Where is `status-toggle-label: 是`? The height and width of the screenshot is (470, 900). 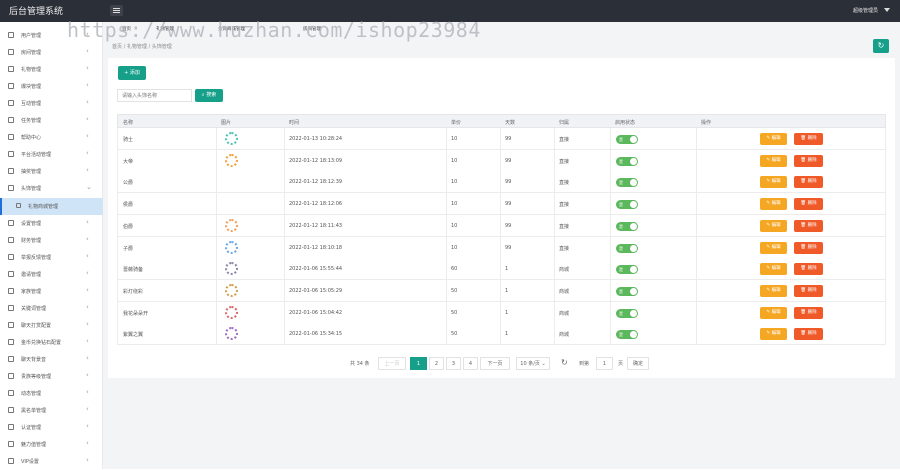
status-toggle-label: 是 is located at coordinates (621, 139).